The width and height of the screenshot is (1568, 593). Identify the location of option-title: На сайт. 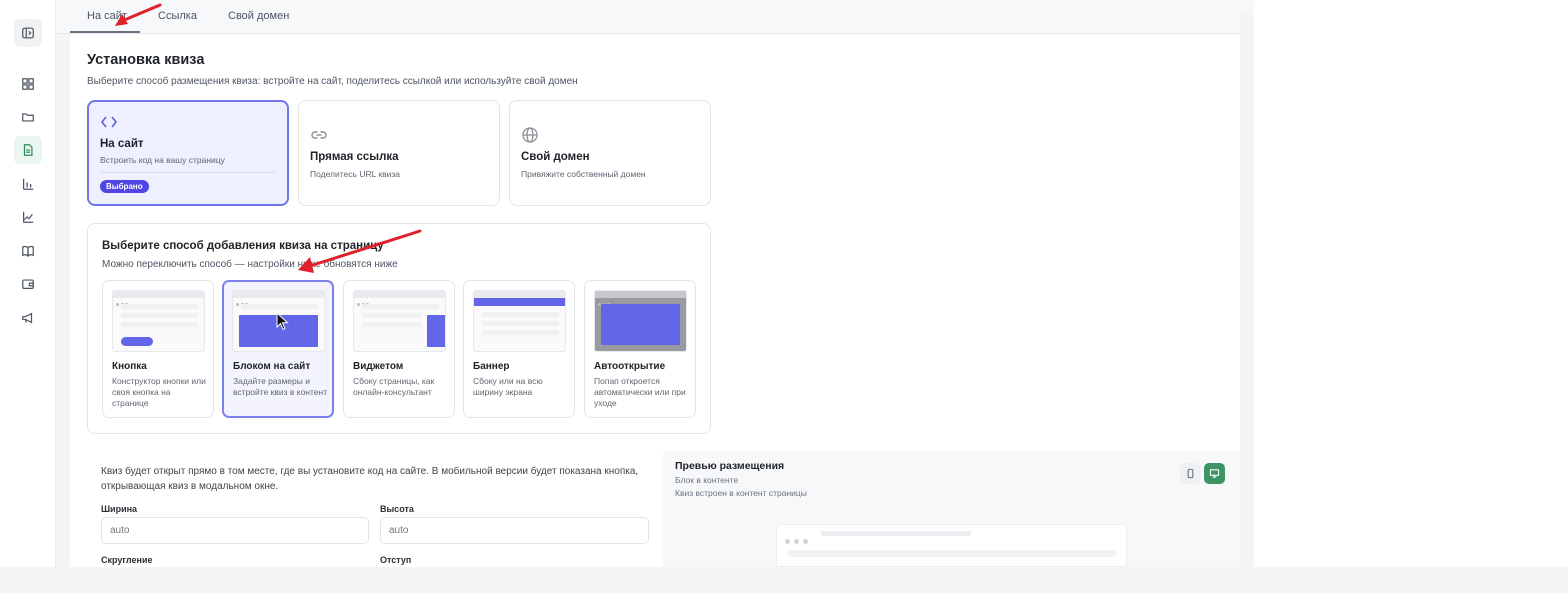
(122, 144).